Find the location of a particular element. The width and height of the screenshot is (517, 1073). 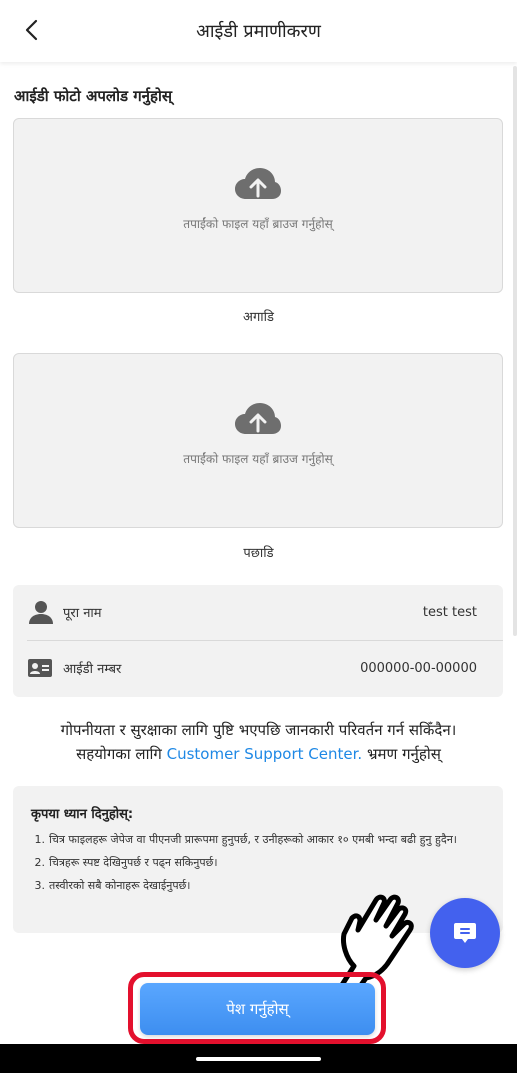

user-icon is located at coordinates (41, 612).